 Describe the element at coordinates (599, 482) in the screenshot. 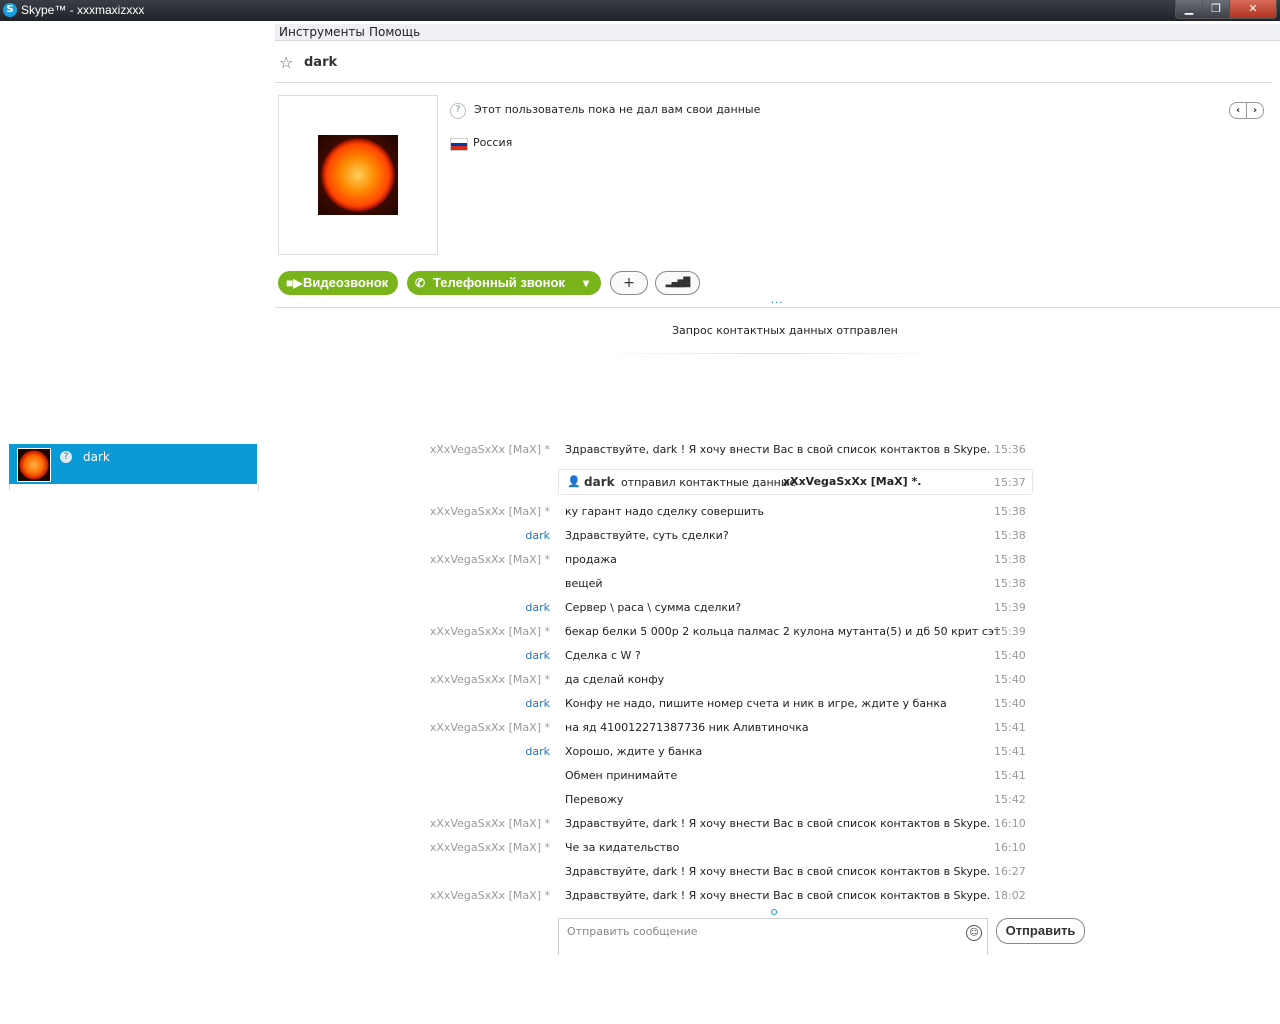

I see `system-message-name: dark` at that location.